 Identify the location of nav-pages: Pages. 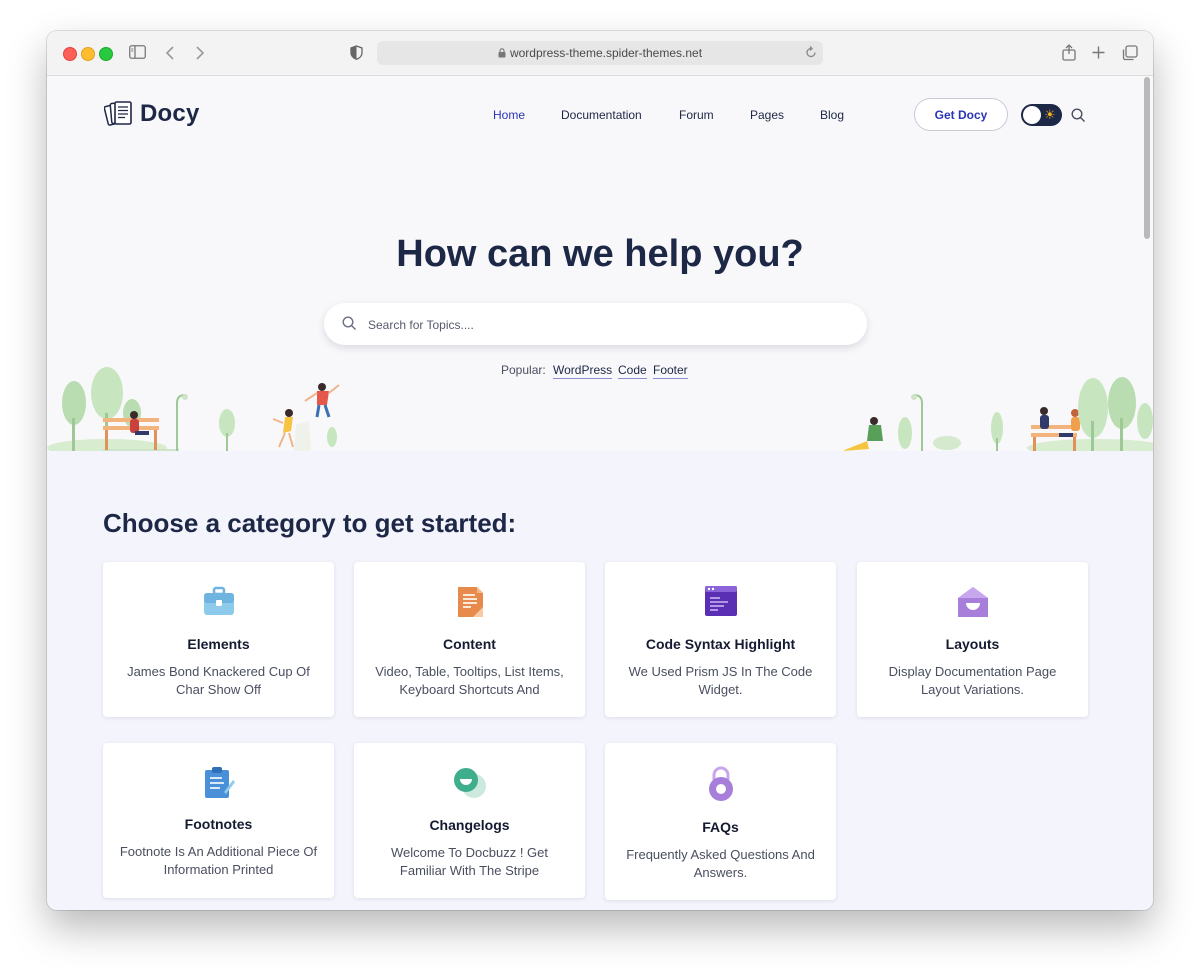
(767, 115).